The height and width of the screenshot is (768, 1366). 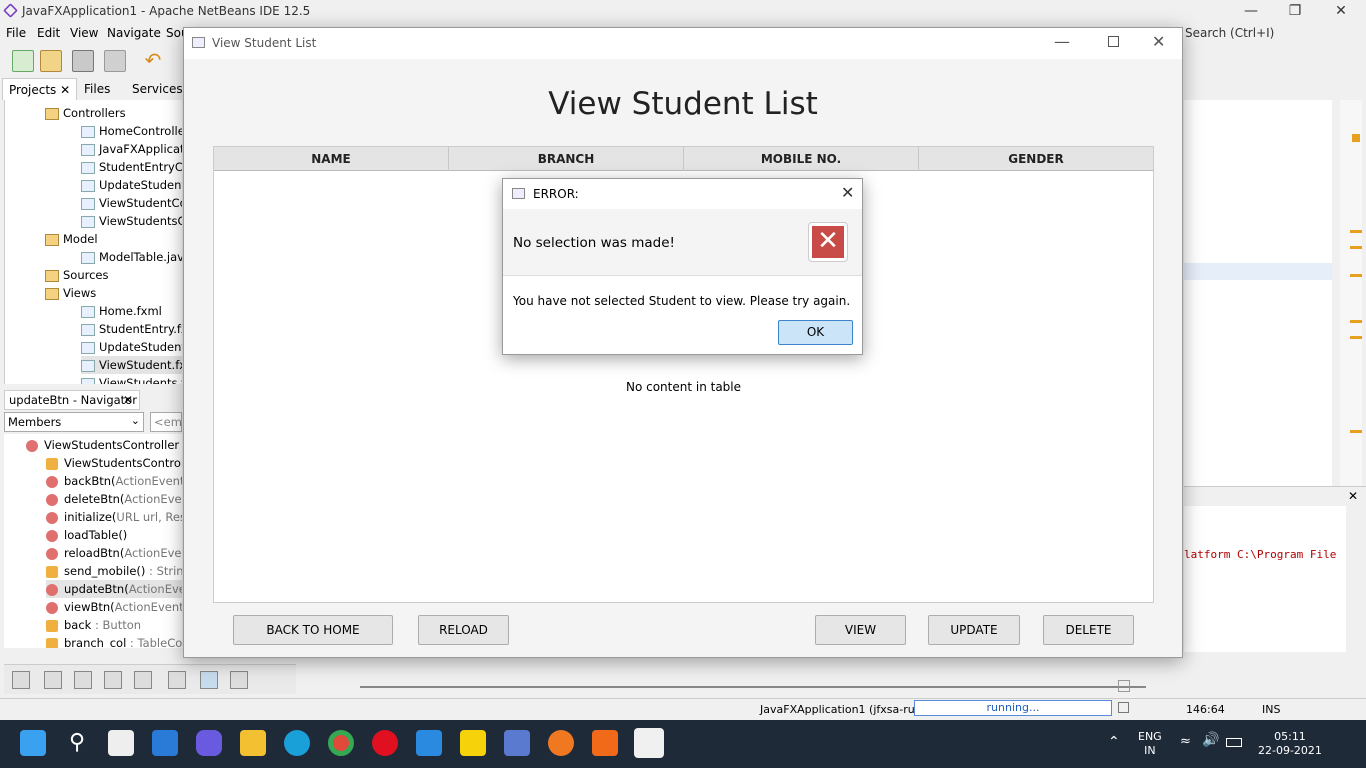 What do you see at coordinates (463, 630) in the screenshot?
I see `reload-button: RELOAD` at bounding box center [463, 630].